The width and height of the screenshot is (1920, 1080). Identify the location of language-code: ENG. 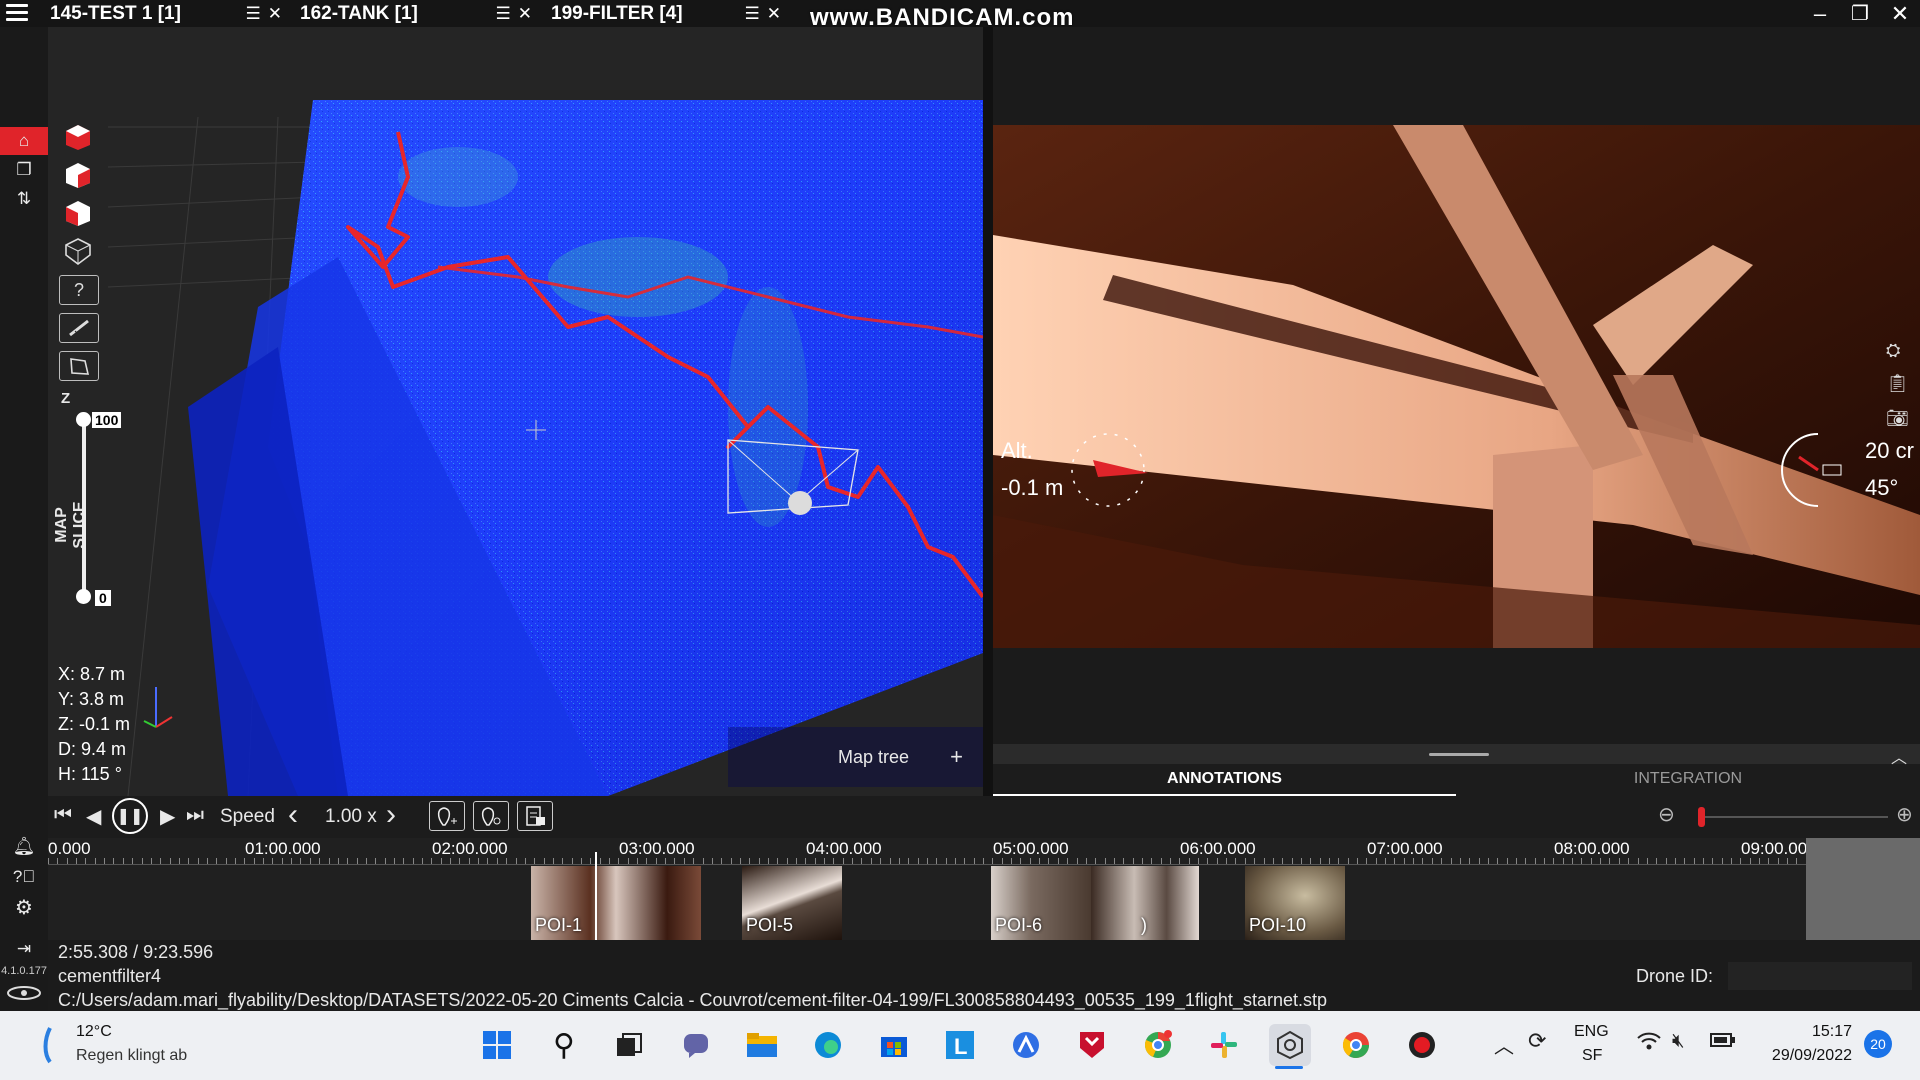
(1591, 1032).